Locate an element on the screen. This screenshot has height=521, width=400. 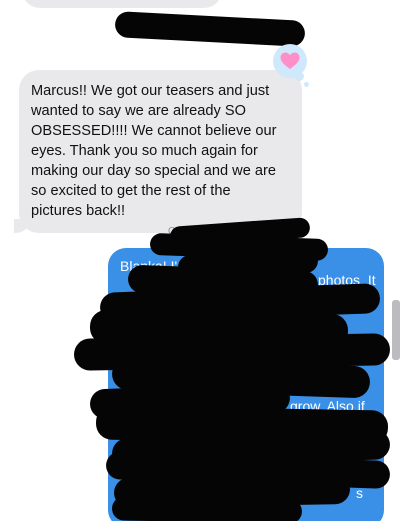
message-line: eyes. Thank you so much again for is located at coordinates (144, 151).